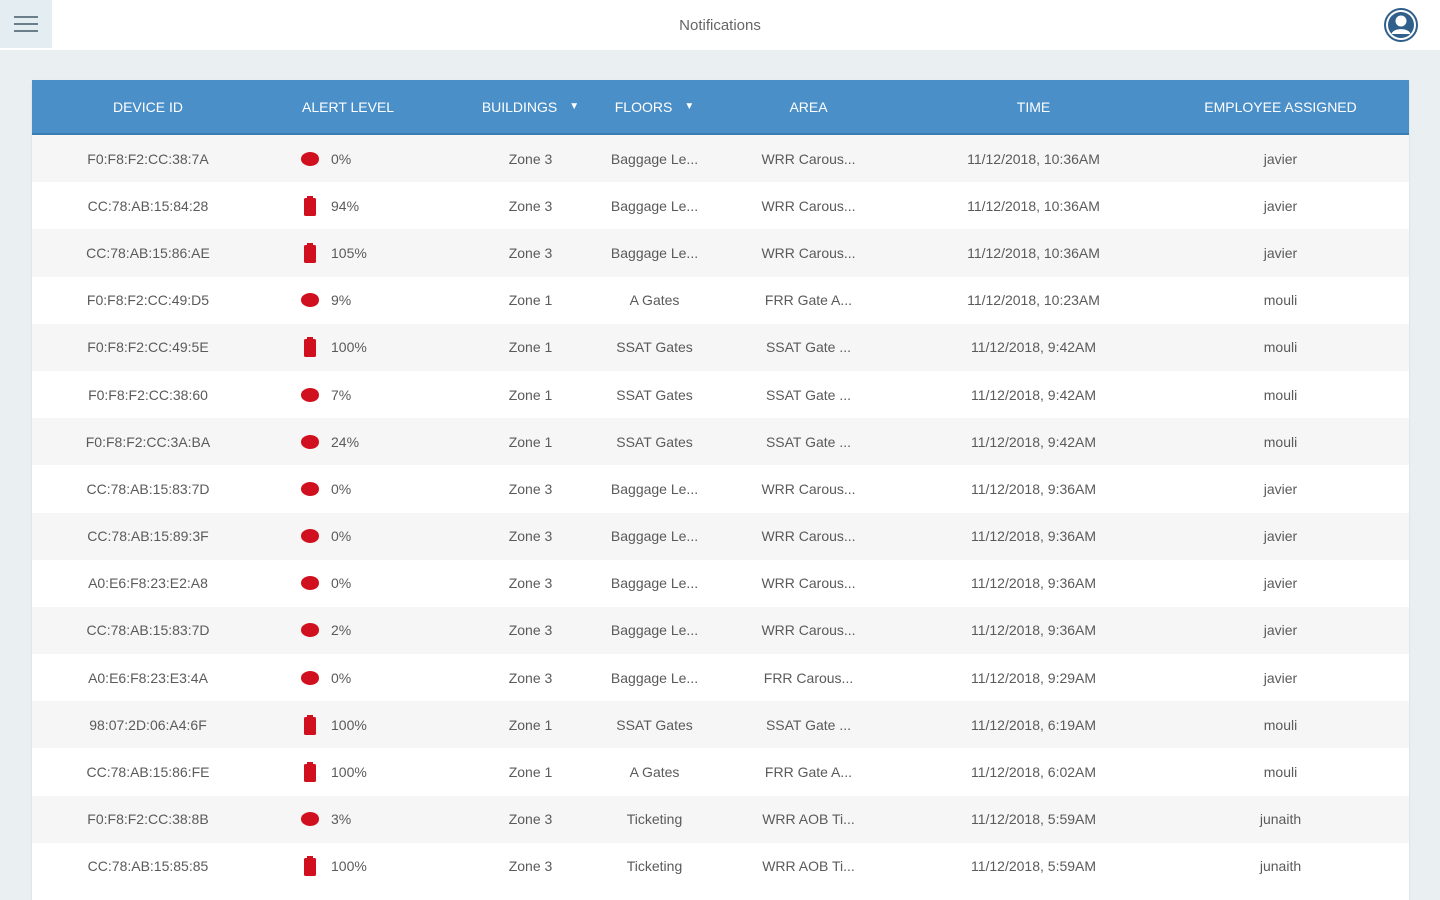 This screenshot has height=900, width=1440. Describe the element at coordinates (148, 158) in the screenshot. I see `device-id-cell: F0:F8:F2:CC:38:7A` at that location.